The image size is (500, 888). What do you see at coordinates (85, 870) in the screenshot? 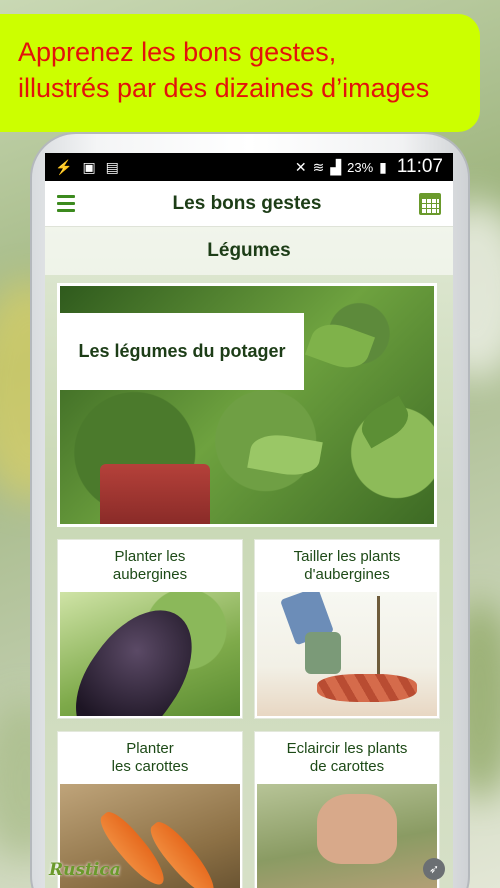
I see `rustica-logo: Rustica` at bounding box center [85, 870].